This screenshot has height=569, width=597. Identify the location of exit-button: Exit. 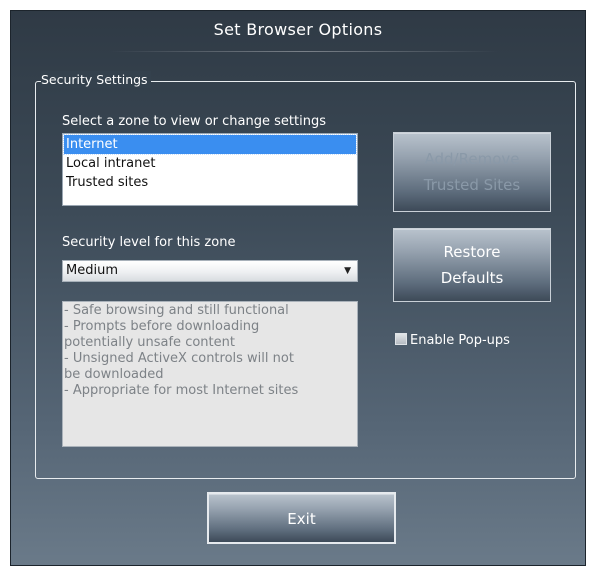
(301, 518).